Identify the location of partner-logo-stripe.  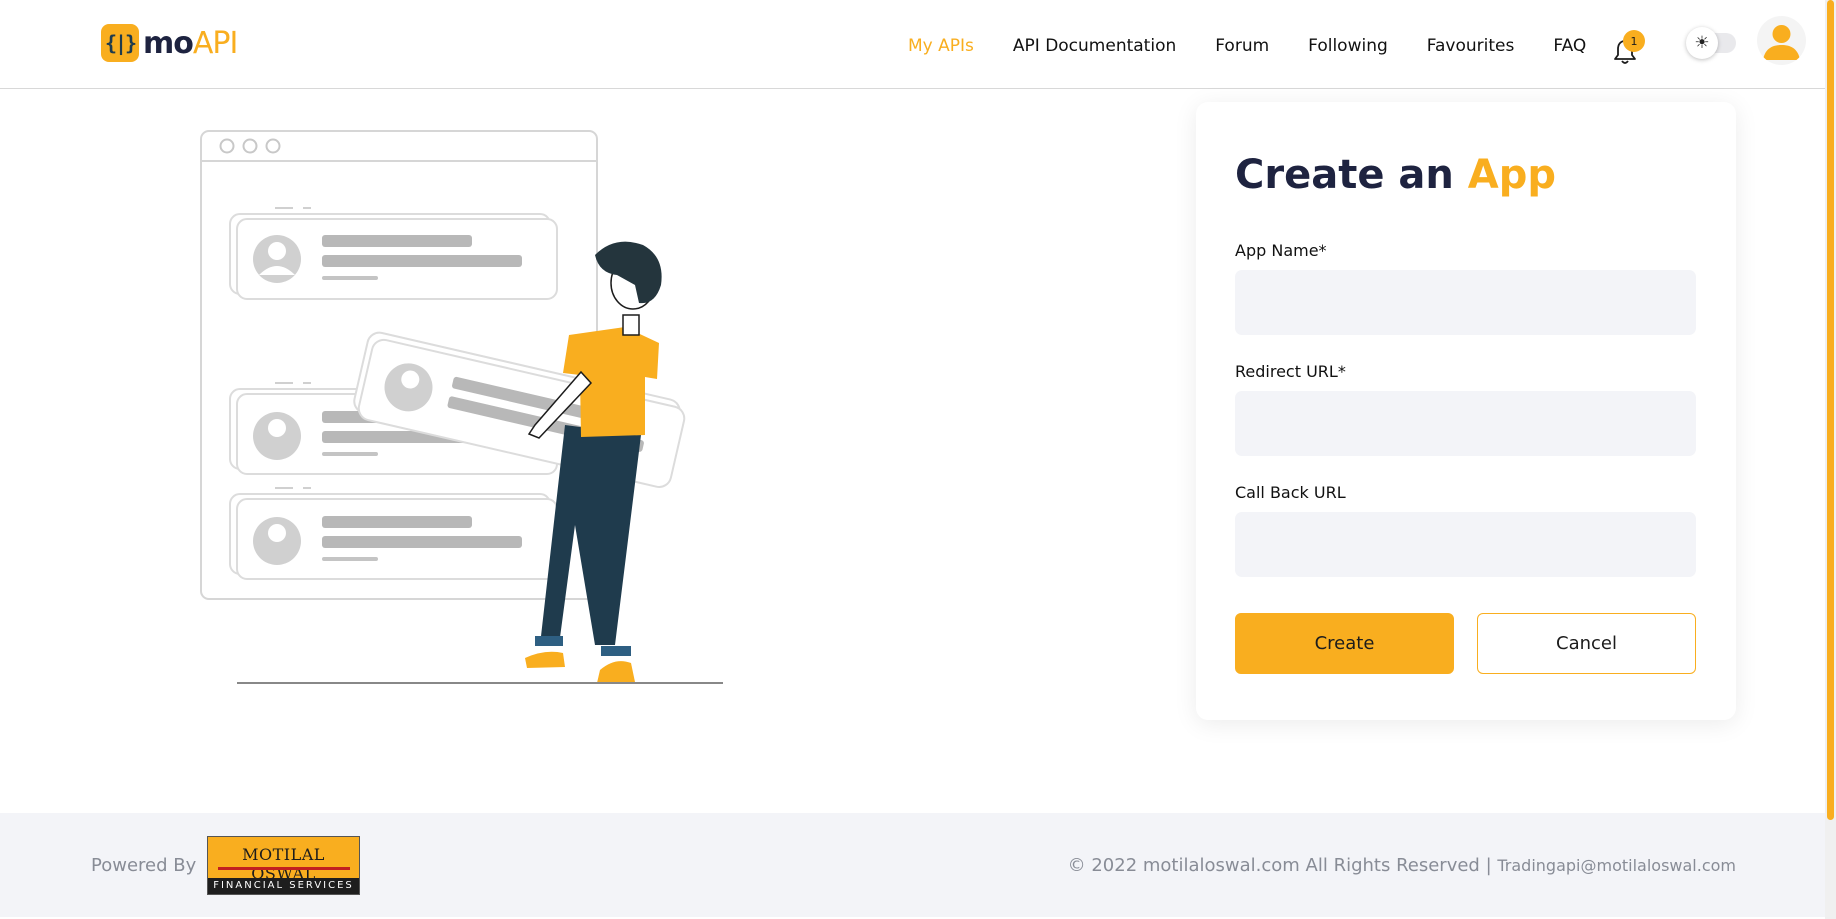
(284, 868).